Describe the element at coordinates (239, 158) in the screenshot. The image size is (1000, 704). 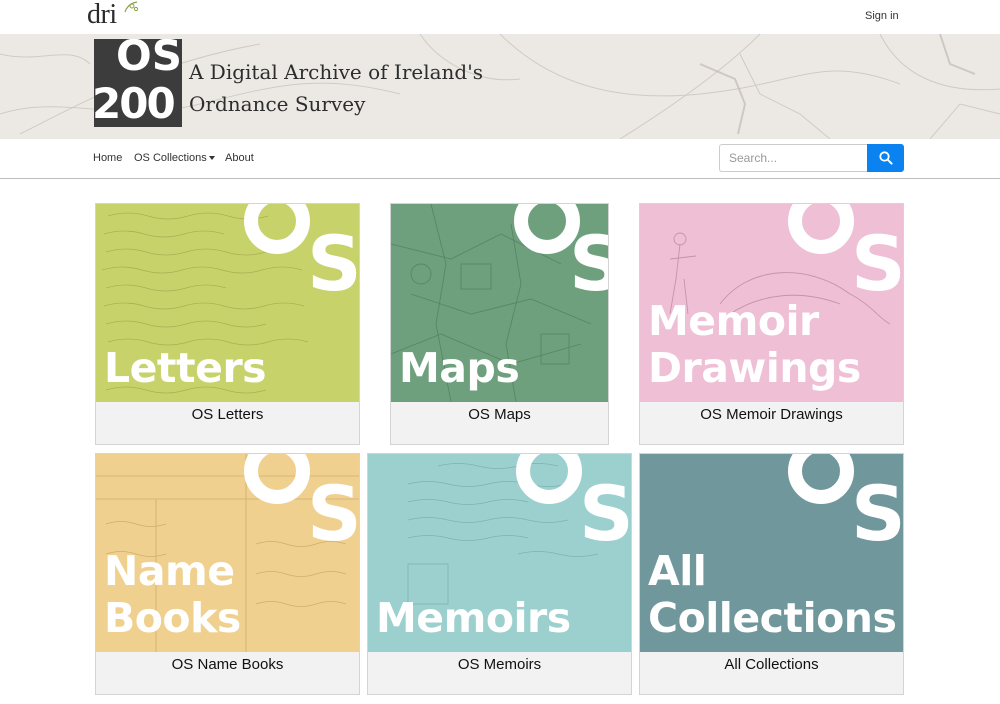
I see `nav-about: About` at that location.